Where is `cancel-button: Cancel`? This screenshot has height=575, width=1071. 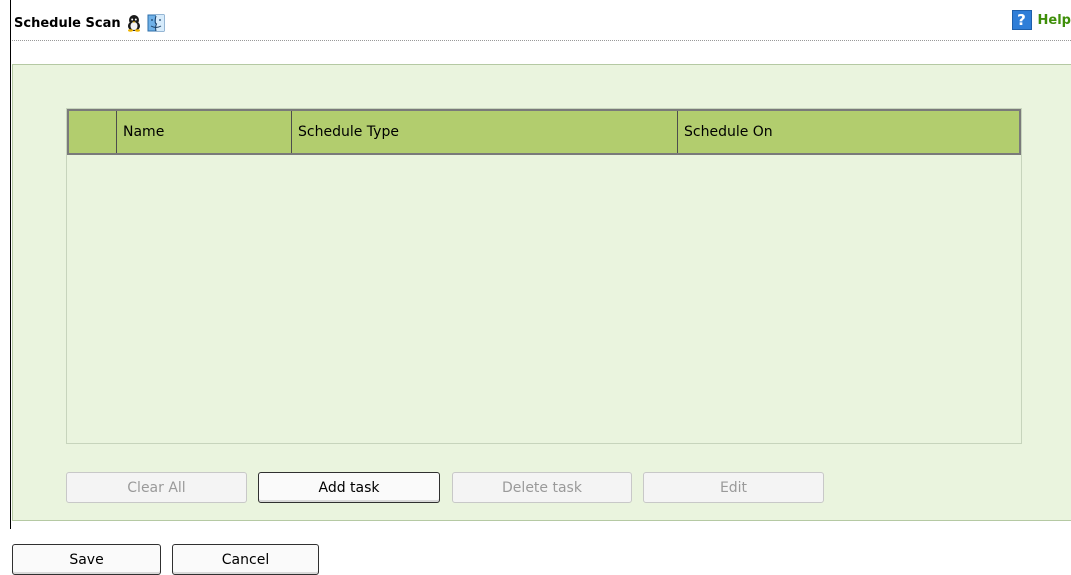
cancel-button: Cancel is located at coordinates (245, 559).